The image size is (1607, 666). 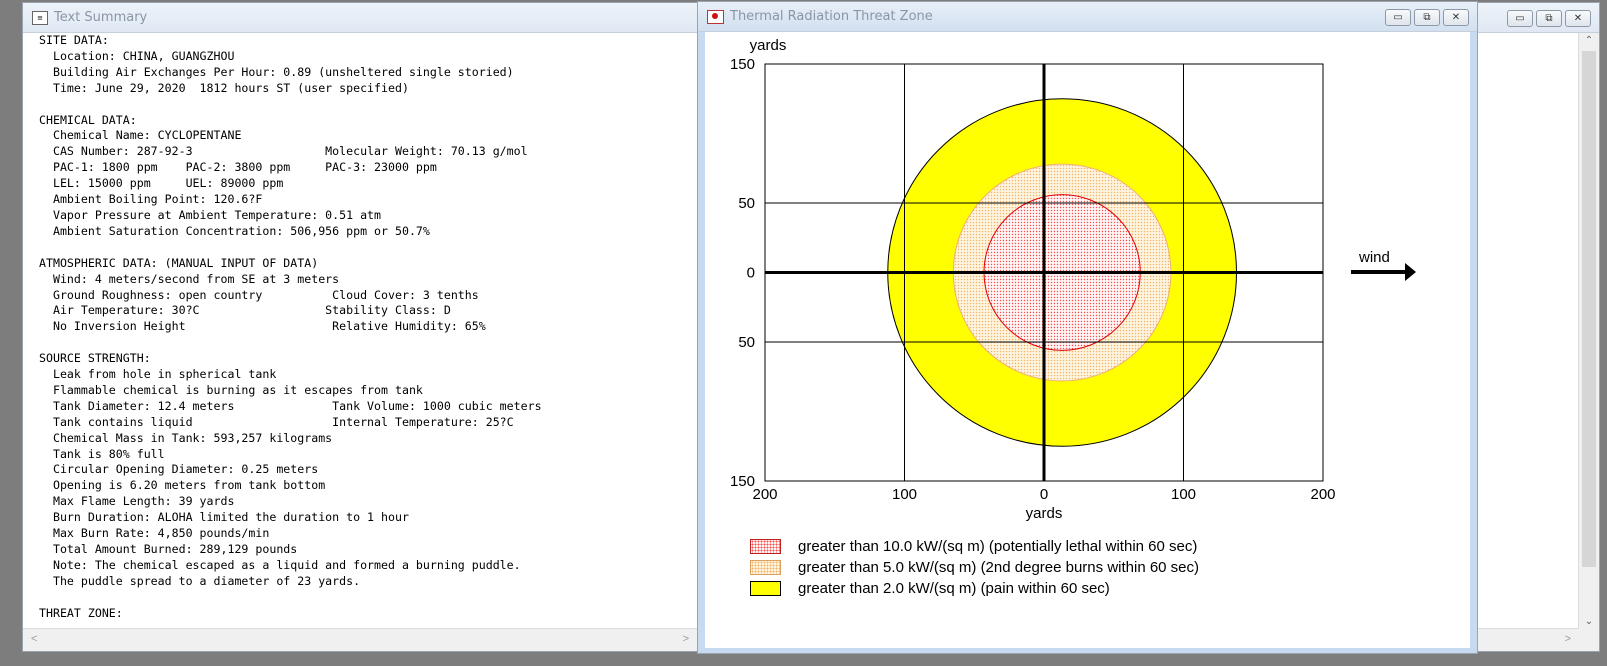 What do you see at coordinates (74, 40) in the screenshot?
I see `summary-line: SITE DATA:` at bounding box center [74, 40].